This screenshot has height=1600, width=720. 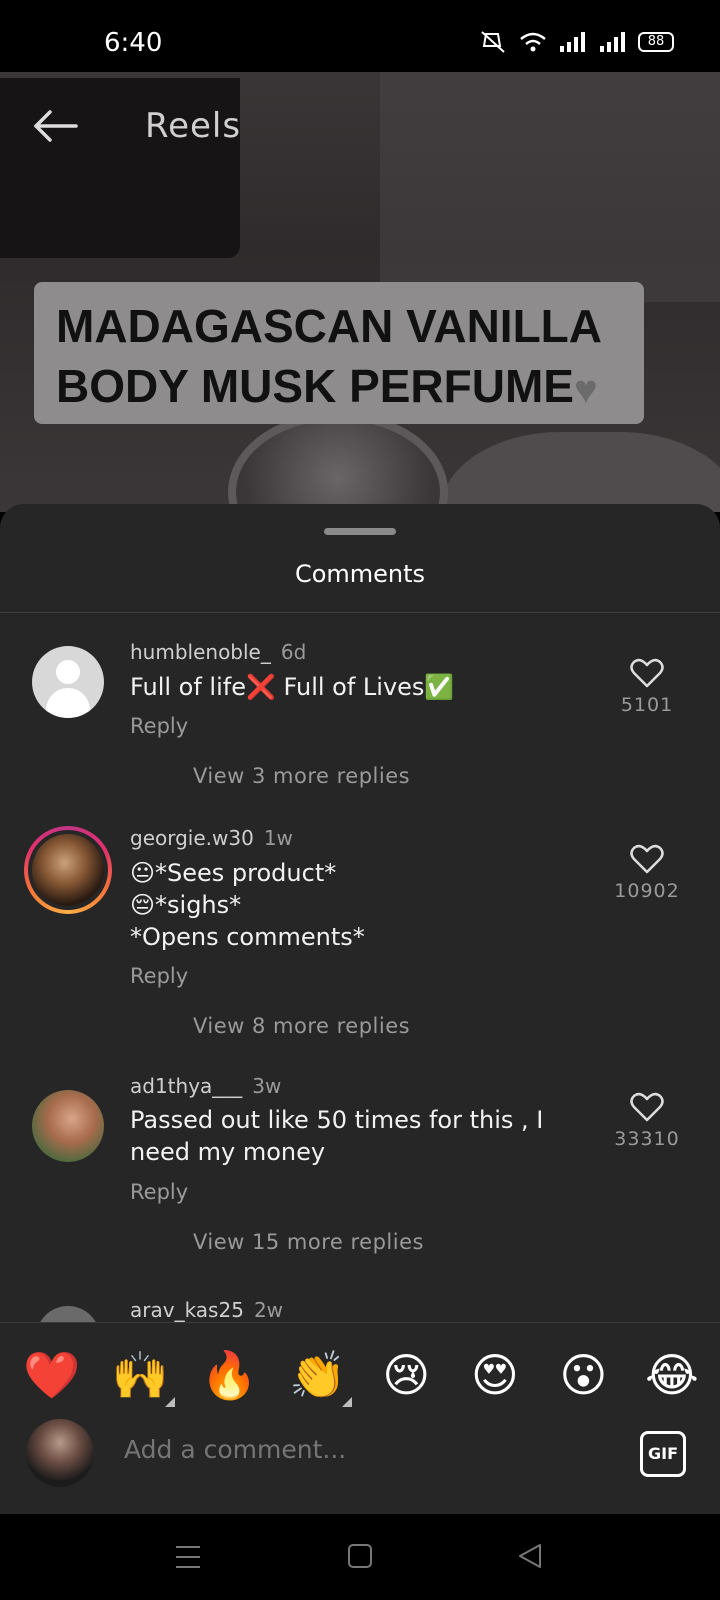 What do you see at coordinates (647, 891) in the screenshot?
I see `like-count: 10902` at bounding box center [647, 891].